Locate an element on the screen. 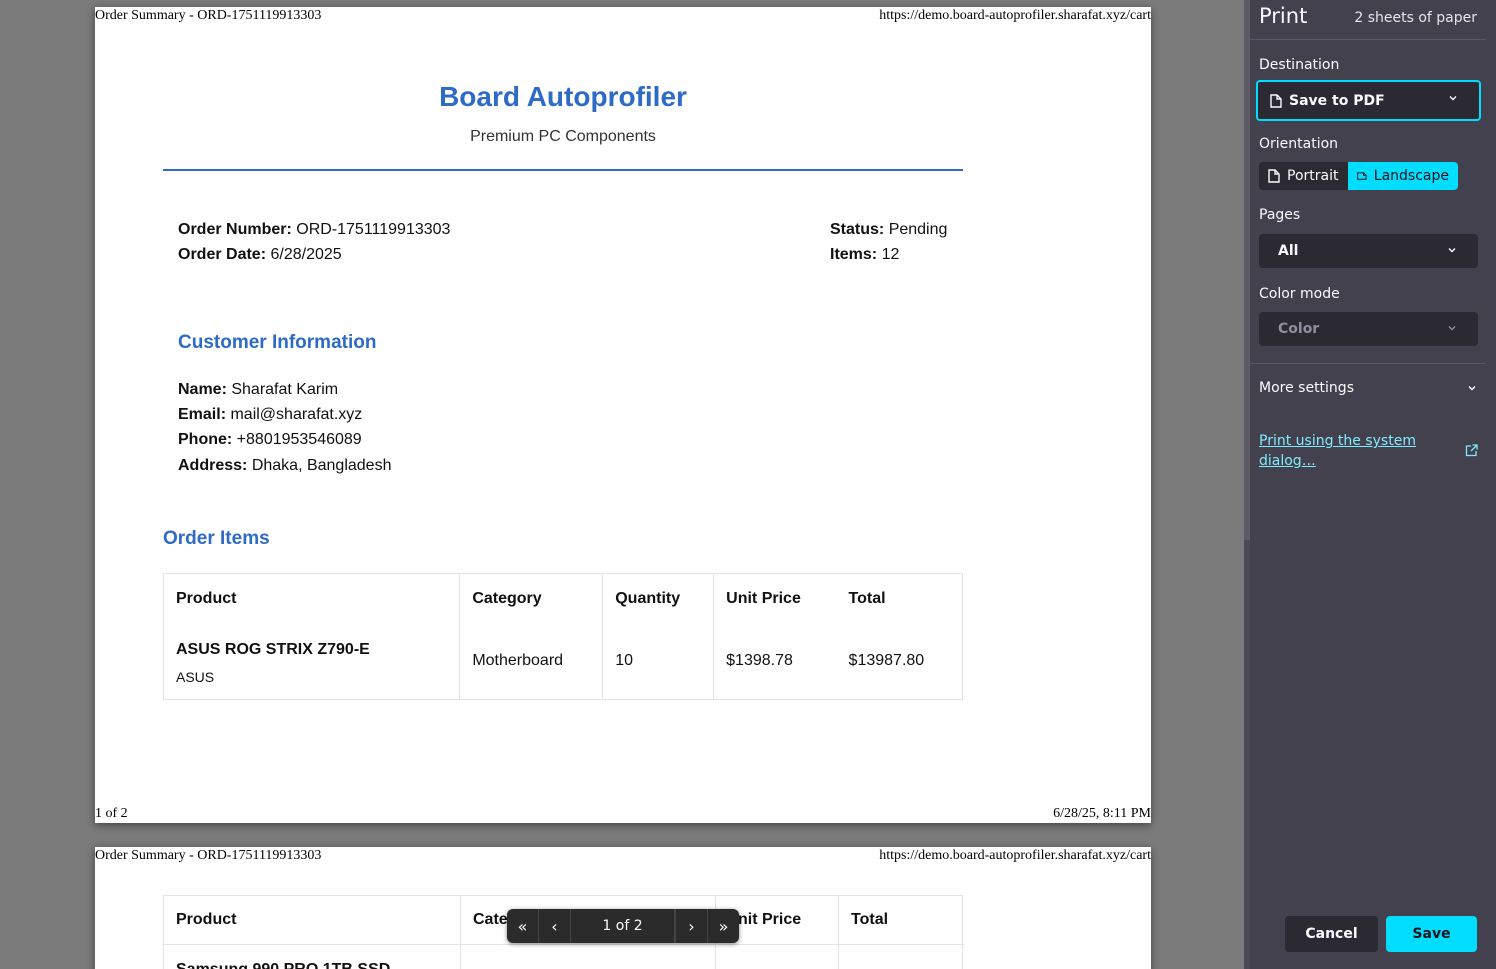  preview-scrollbar is located at coordinates (1247, 484).